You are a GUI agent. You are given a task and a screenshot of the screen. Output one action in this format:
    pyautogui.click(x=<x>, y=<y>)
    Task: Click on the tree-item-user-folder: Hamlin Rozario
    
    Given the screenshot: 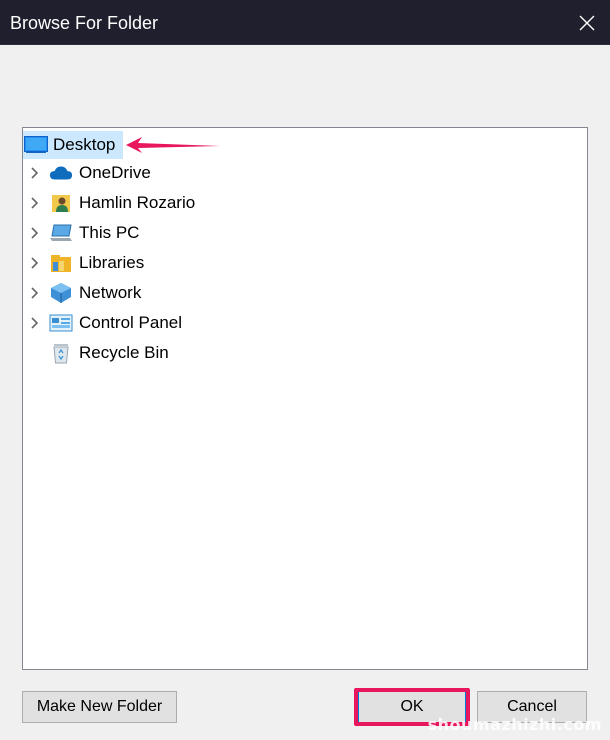 What is the action you would take?
    pyautogui.click(x=305, y=203)
    